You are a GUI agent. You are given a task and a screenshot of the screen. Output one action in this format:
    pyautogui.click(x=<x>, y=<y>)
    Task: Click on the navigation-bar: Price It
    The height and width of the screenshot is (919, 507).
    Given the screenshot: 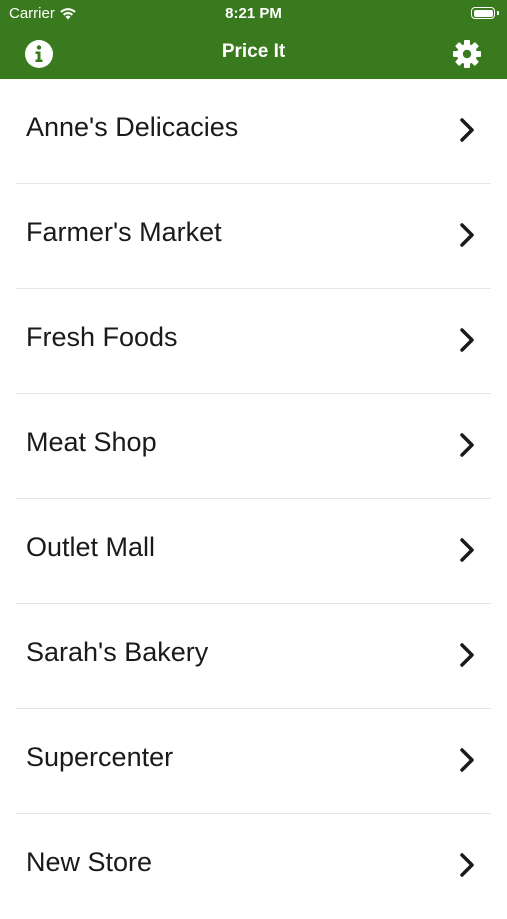 What is the action you would take?
    pyautogui.click(x=253, y=53)
    